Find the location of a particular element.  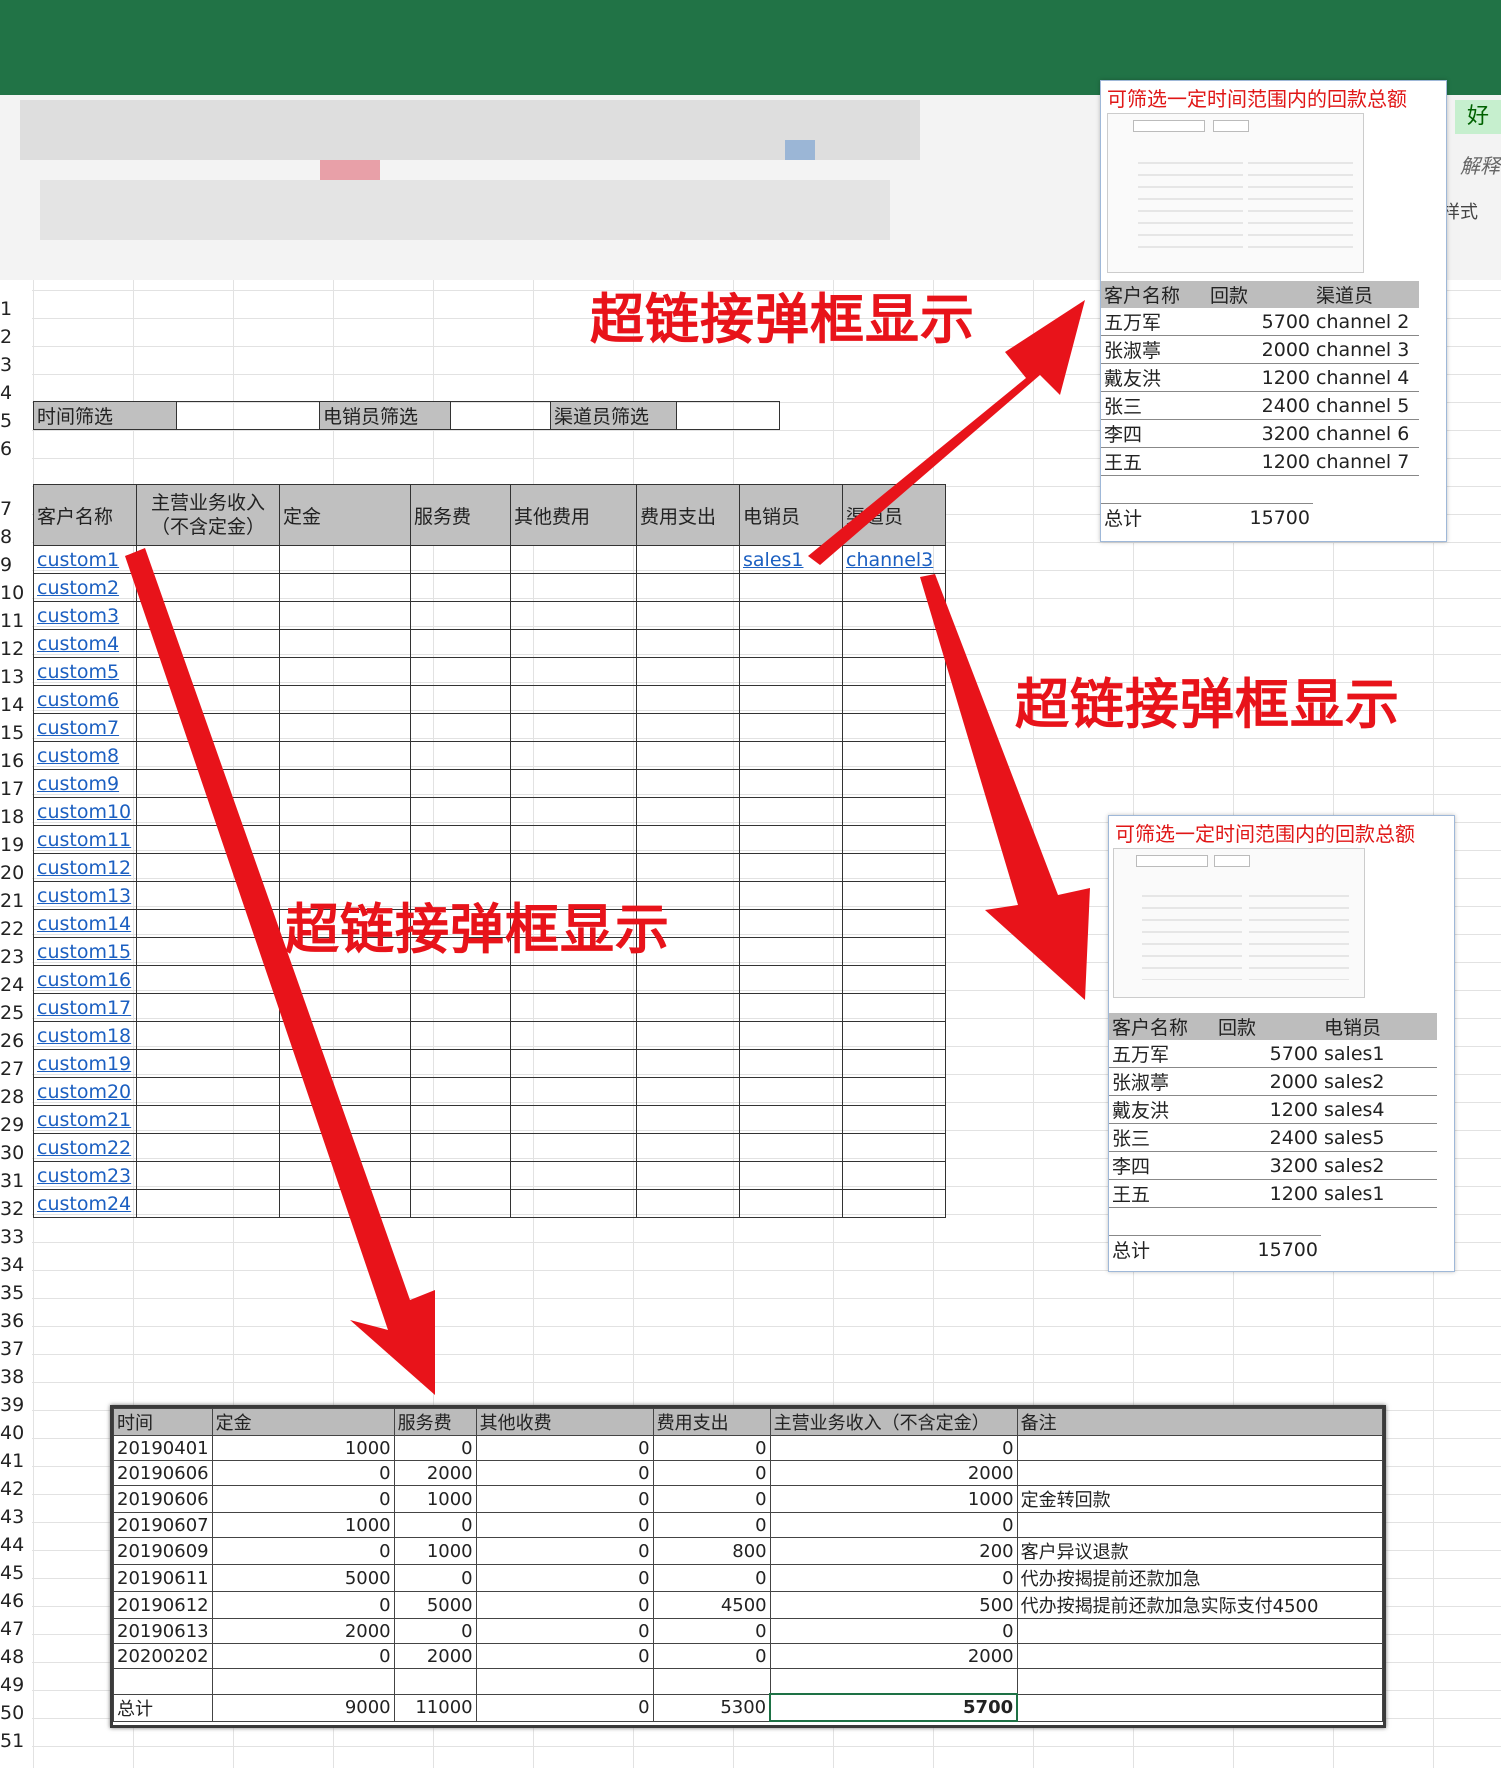

popup-channel-row: 张三 2400 channel 5 is located at coordinates (1260, 405).